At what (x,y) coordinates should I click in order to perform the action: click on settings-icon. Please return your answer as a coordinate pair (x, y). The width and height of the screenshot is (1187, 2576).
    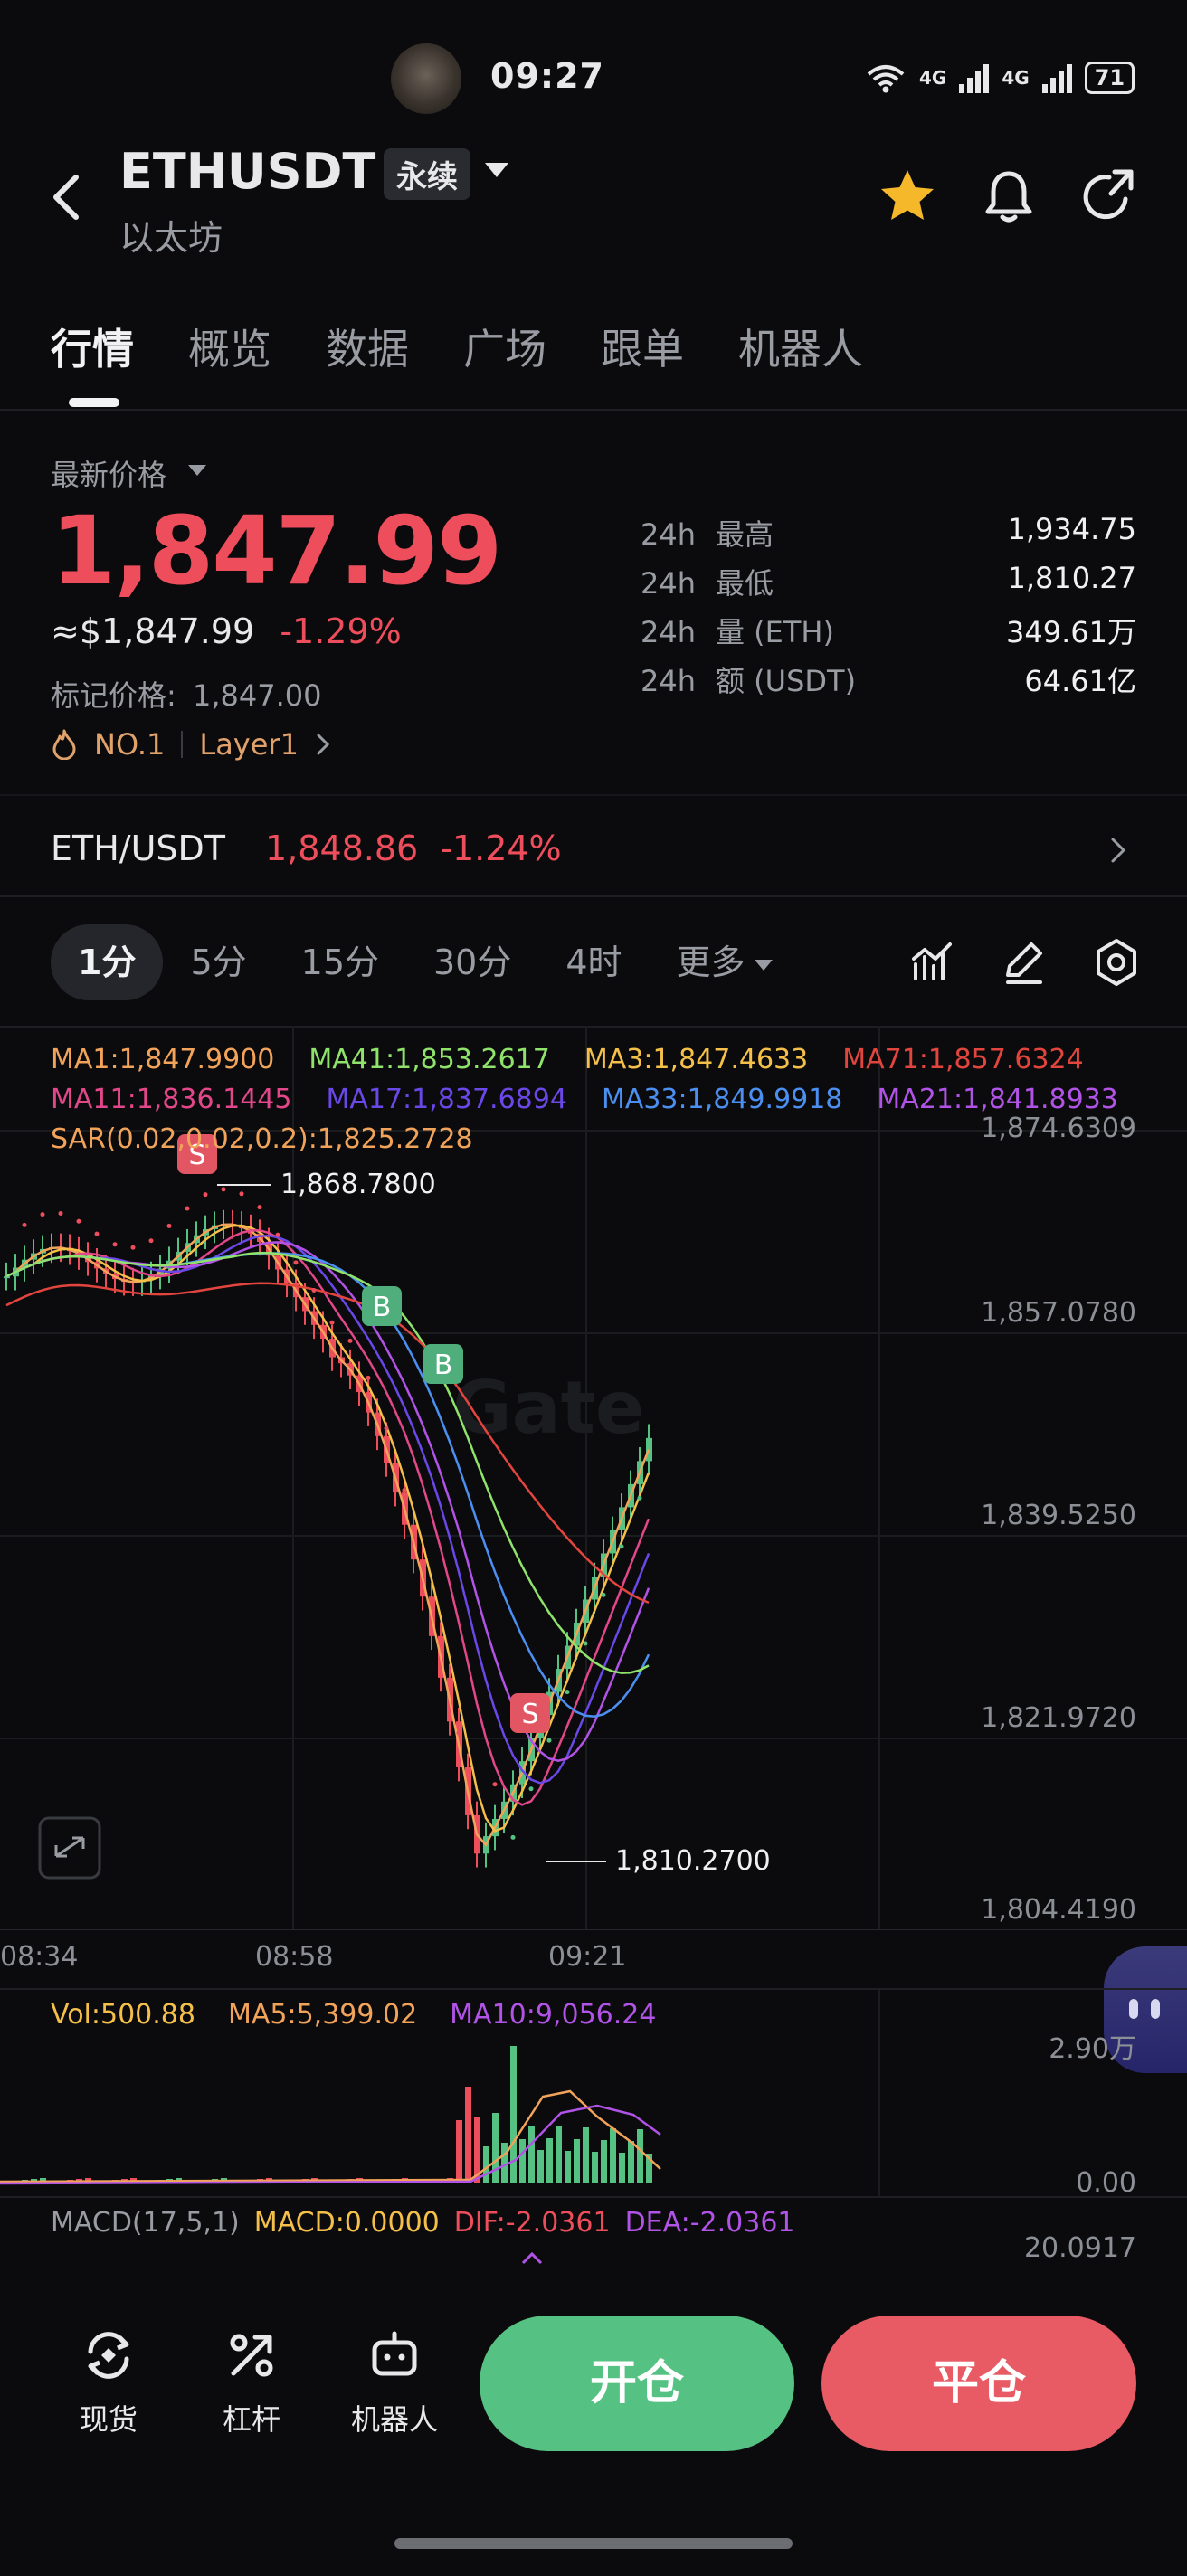
    Looking at the image, I should click on (1116, 962).